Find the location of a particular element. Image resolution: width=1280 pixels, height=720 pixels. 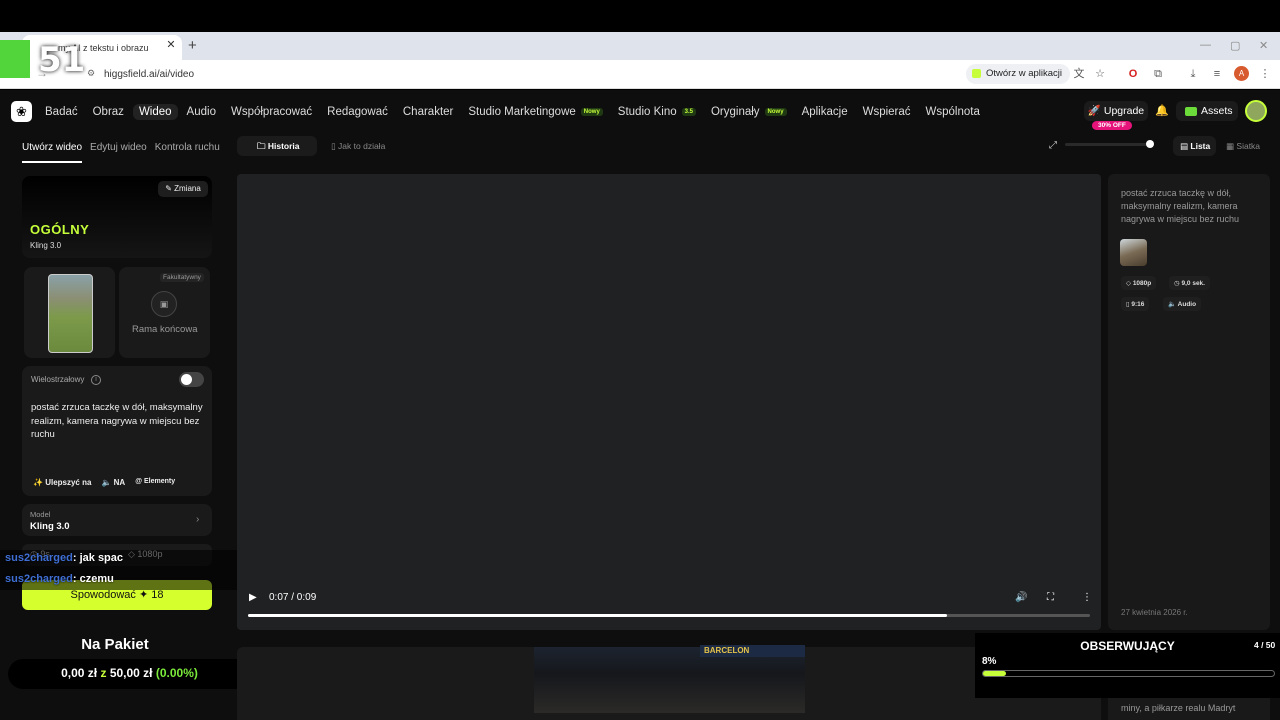

goal-value: 0,00 zł z 50,00 zł (0.00%) is located at coordinates (129, 673).